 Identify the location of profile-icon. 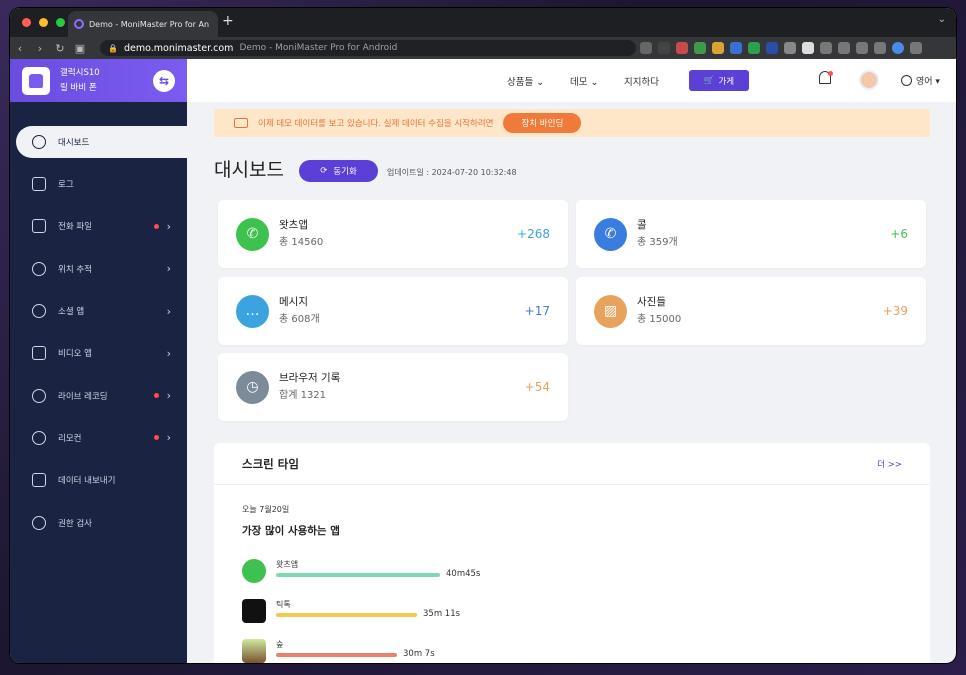
(898, 48).